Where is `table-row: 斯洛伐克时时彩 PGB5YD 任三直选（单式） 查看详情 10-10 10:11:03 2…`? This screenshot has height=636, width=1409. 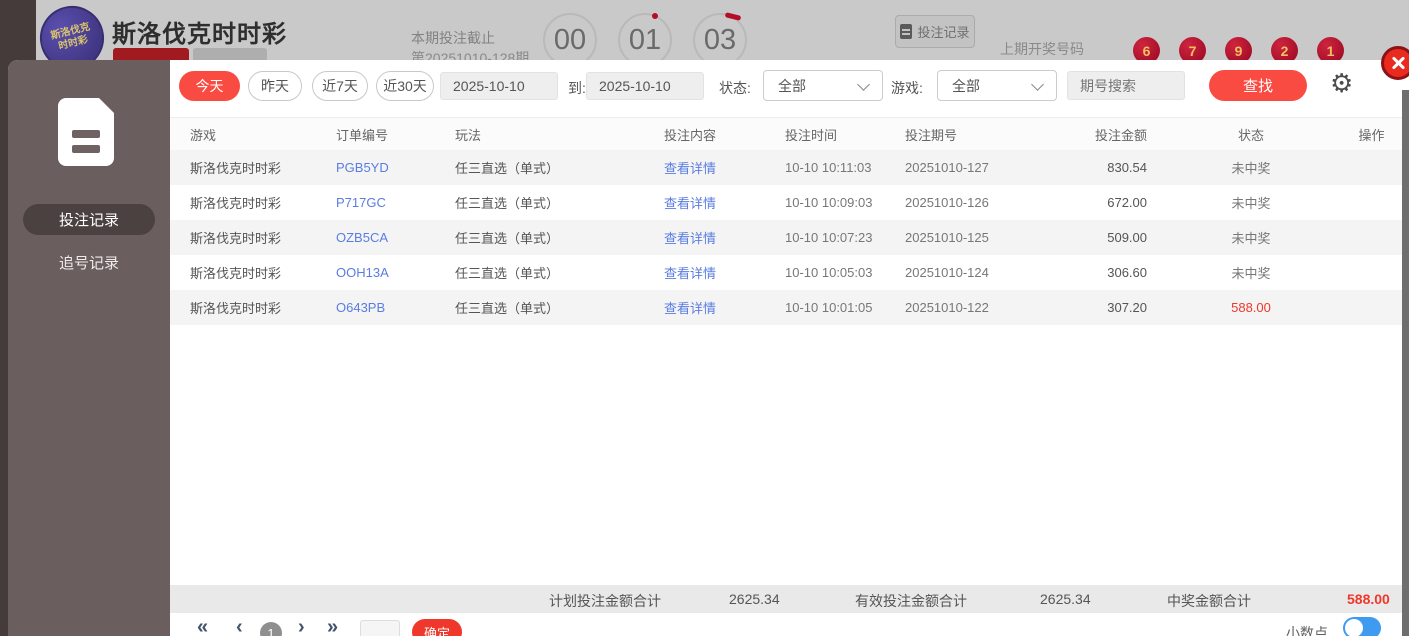 table-row: 斯洛伐克时时彩 PGB5YD 任三直选（单式） 查看详情 10-10 10:11:03 2… is located at coordinates (786, 167).